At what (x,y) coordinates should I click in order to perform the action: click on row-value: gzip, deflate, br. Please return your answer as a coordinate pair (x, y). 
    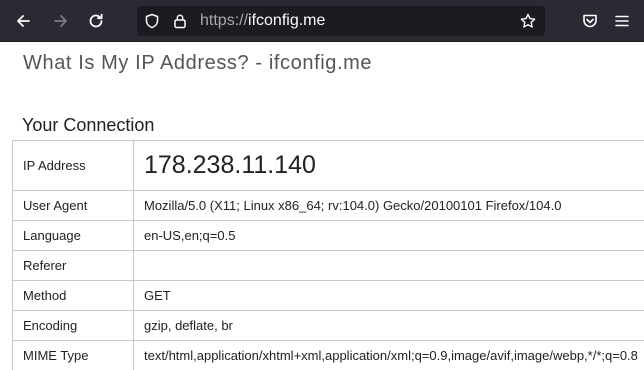
    Looking at the image, I should click on (388, 325).